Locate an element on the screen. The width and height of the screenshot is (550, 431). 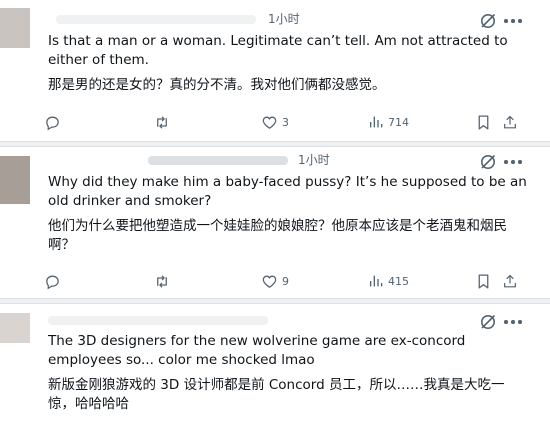
post-header is located at coordinates (269, 320).